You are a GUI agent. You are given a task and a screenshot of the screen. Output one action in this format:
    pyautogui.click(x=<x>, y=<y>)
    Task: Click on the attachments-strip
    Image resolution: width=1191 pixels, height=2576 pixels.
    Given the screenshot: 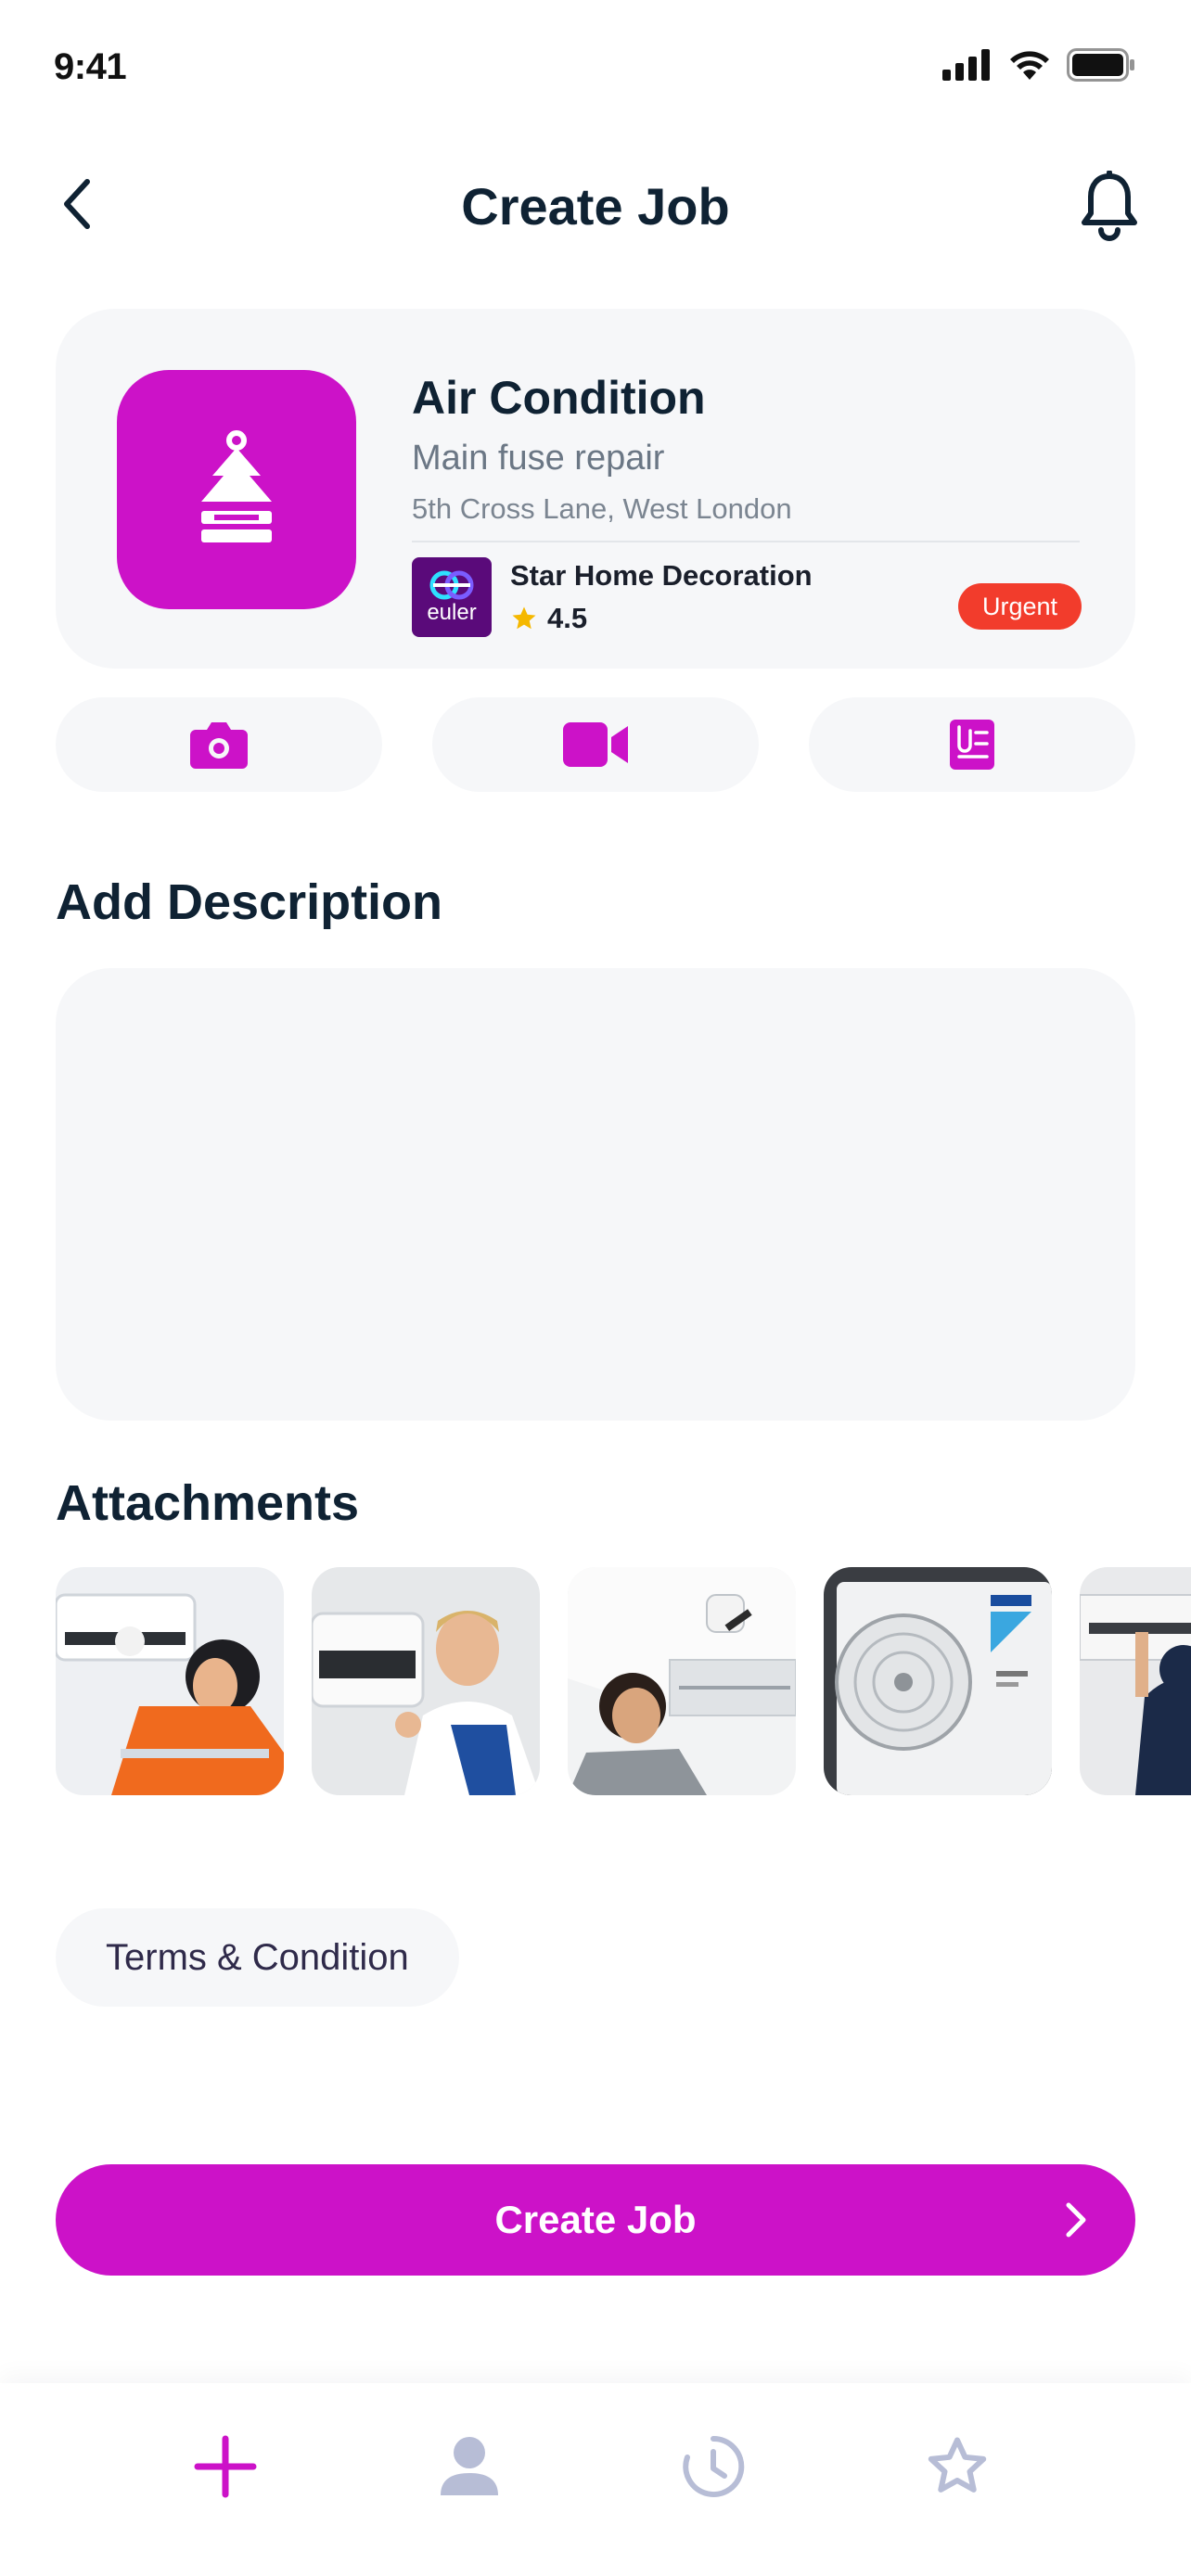 What is the action you would take?
    pyautogui.click(x=623, y=1683)
    